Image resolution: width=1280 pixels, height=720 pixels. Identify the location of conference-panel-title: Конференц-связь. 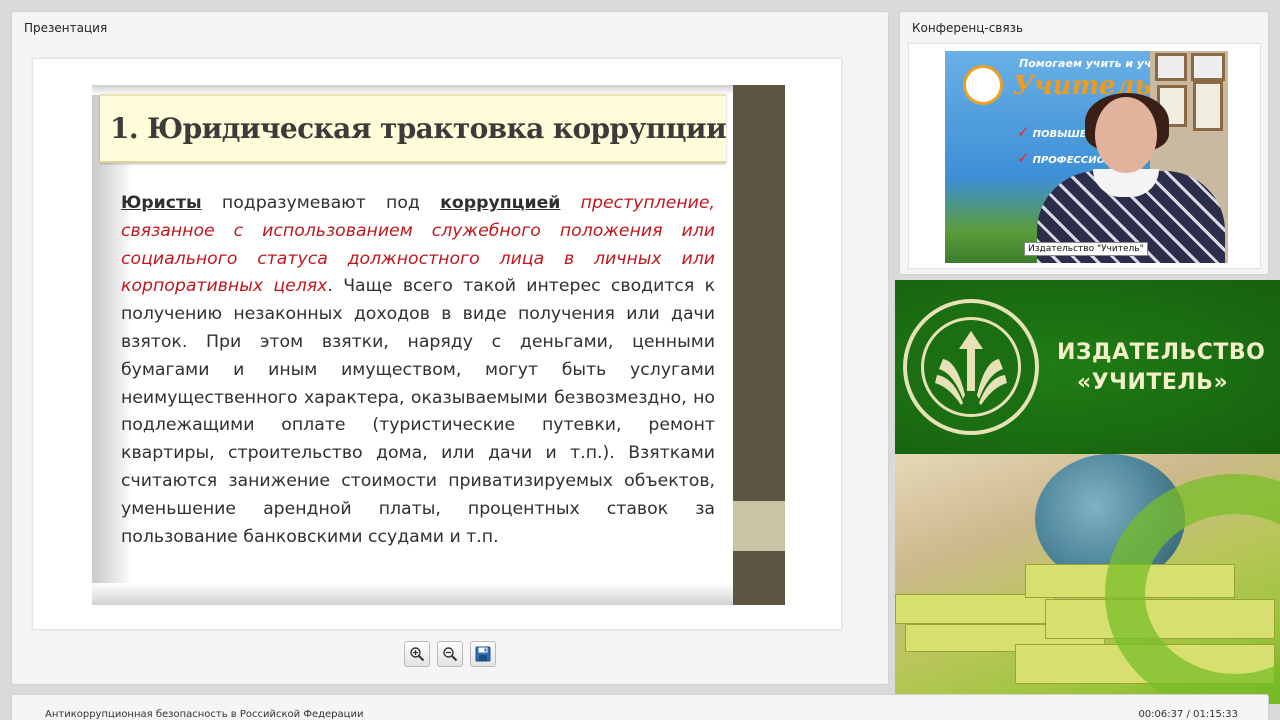
(968, 28).